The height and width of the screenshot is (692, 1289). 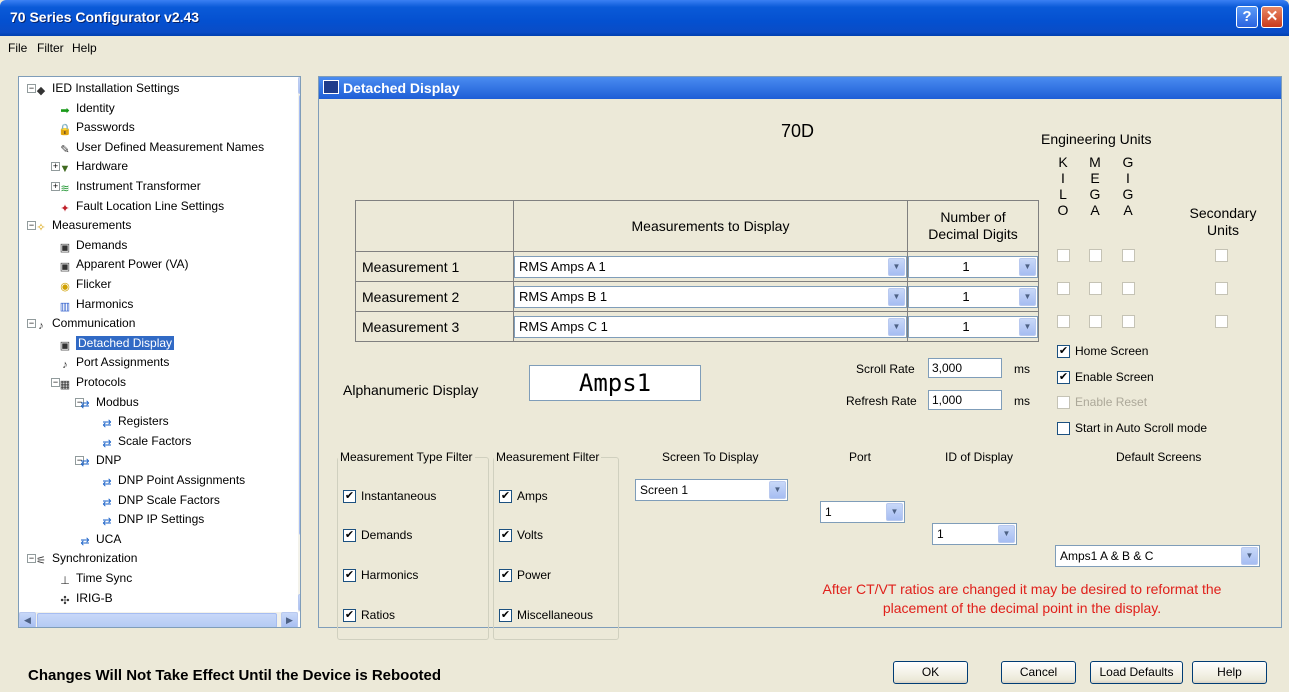 I want to click on meas-filter-power-checkbox: ✔, so click(x=505, y=575).